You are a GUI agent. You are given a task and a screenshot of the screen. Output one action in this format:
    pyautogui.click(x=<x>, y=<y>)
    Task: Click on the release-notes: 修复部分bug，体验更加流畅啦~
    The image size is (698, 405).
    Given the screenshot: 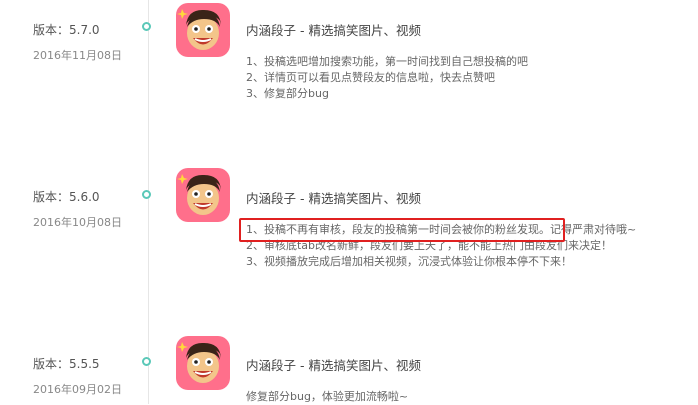 What is the action you would take?
    pyautogui.click(x=327, y=397)
    